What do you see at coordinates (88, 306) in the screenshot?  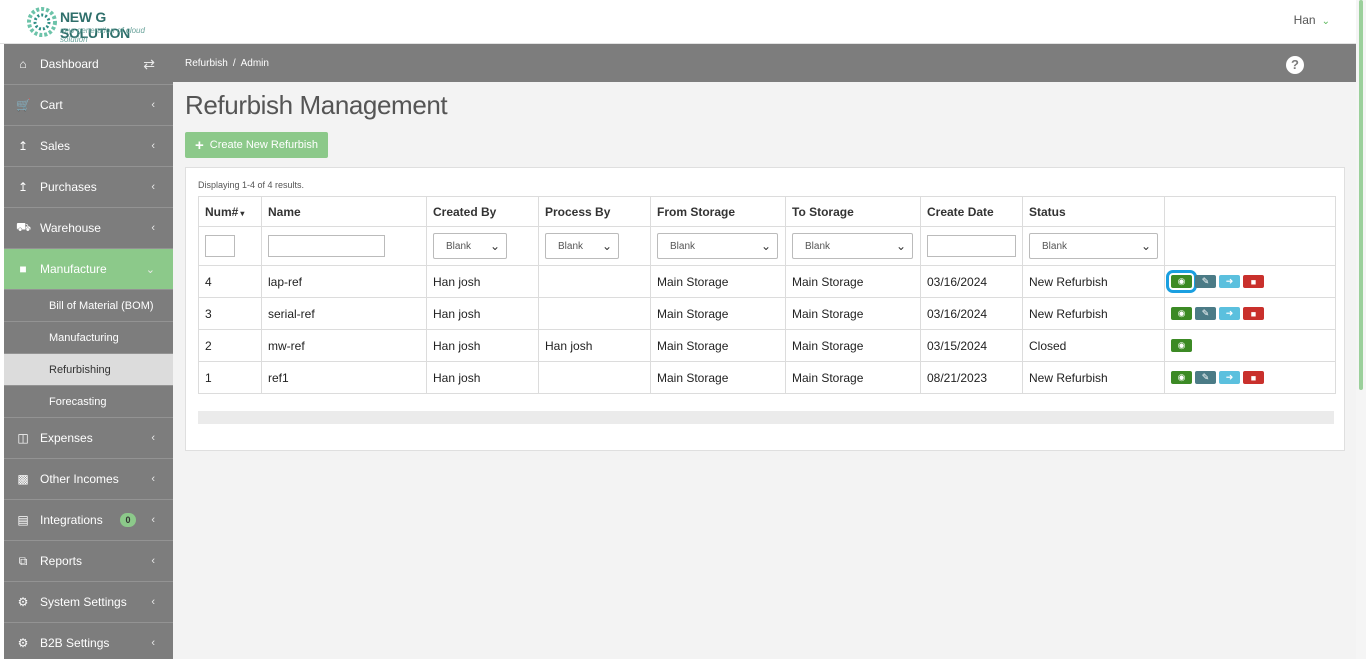 I see `sidebar-subitem-bom: Bill of Material (BOM)` at bounding box center [88, 306].